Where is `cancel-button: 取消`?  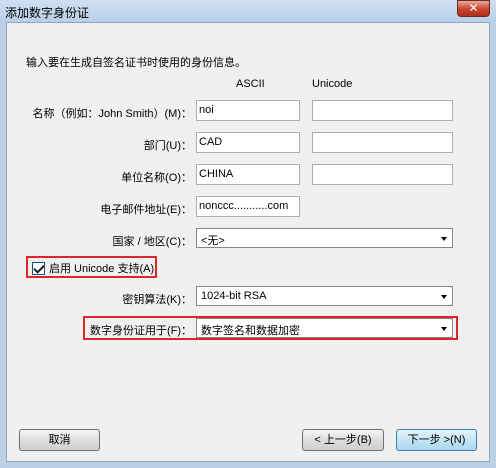 cancel-button: 取消 is located at coordinates (59, 440).